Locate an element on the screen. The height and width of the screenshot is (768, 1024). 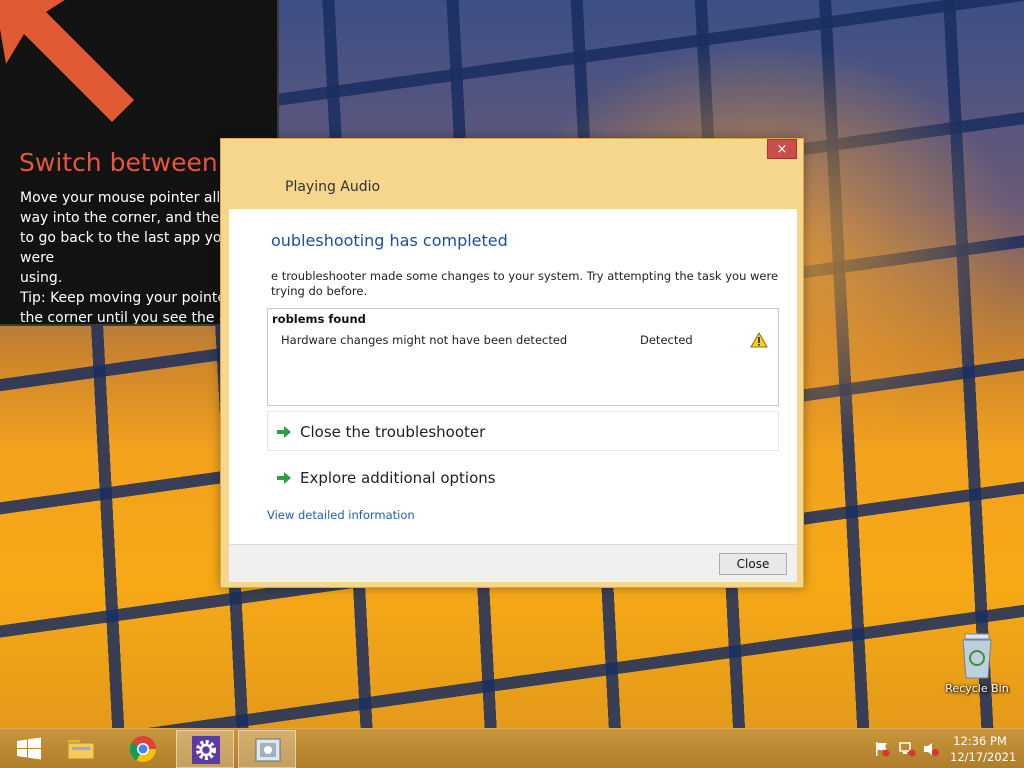
network-icon is located at coordinates (907, 749).